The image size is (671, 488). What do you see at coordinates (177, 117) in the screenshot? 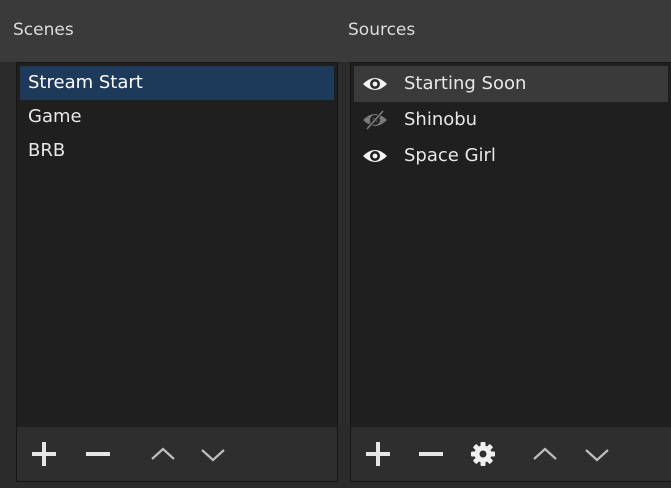
I see `scene-item: Game` at bounding box center [177, 117].